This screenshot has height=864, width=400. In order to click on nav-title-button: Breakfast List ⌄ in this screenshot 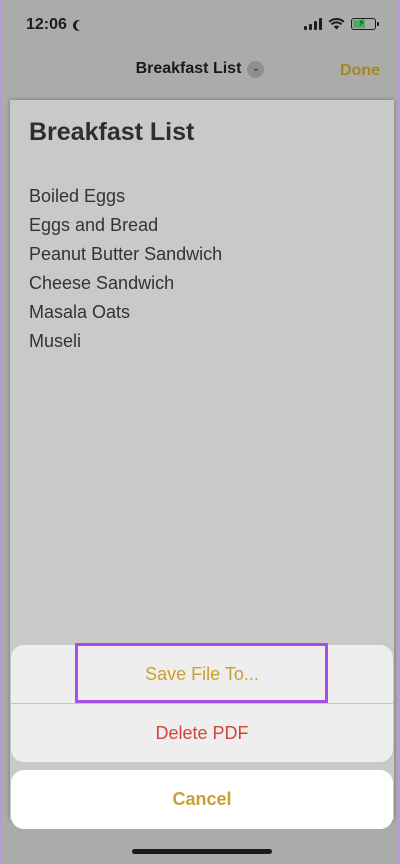, I will do `click(200, 69)`.